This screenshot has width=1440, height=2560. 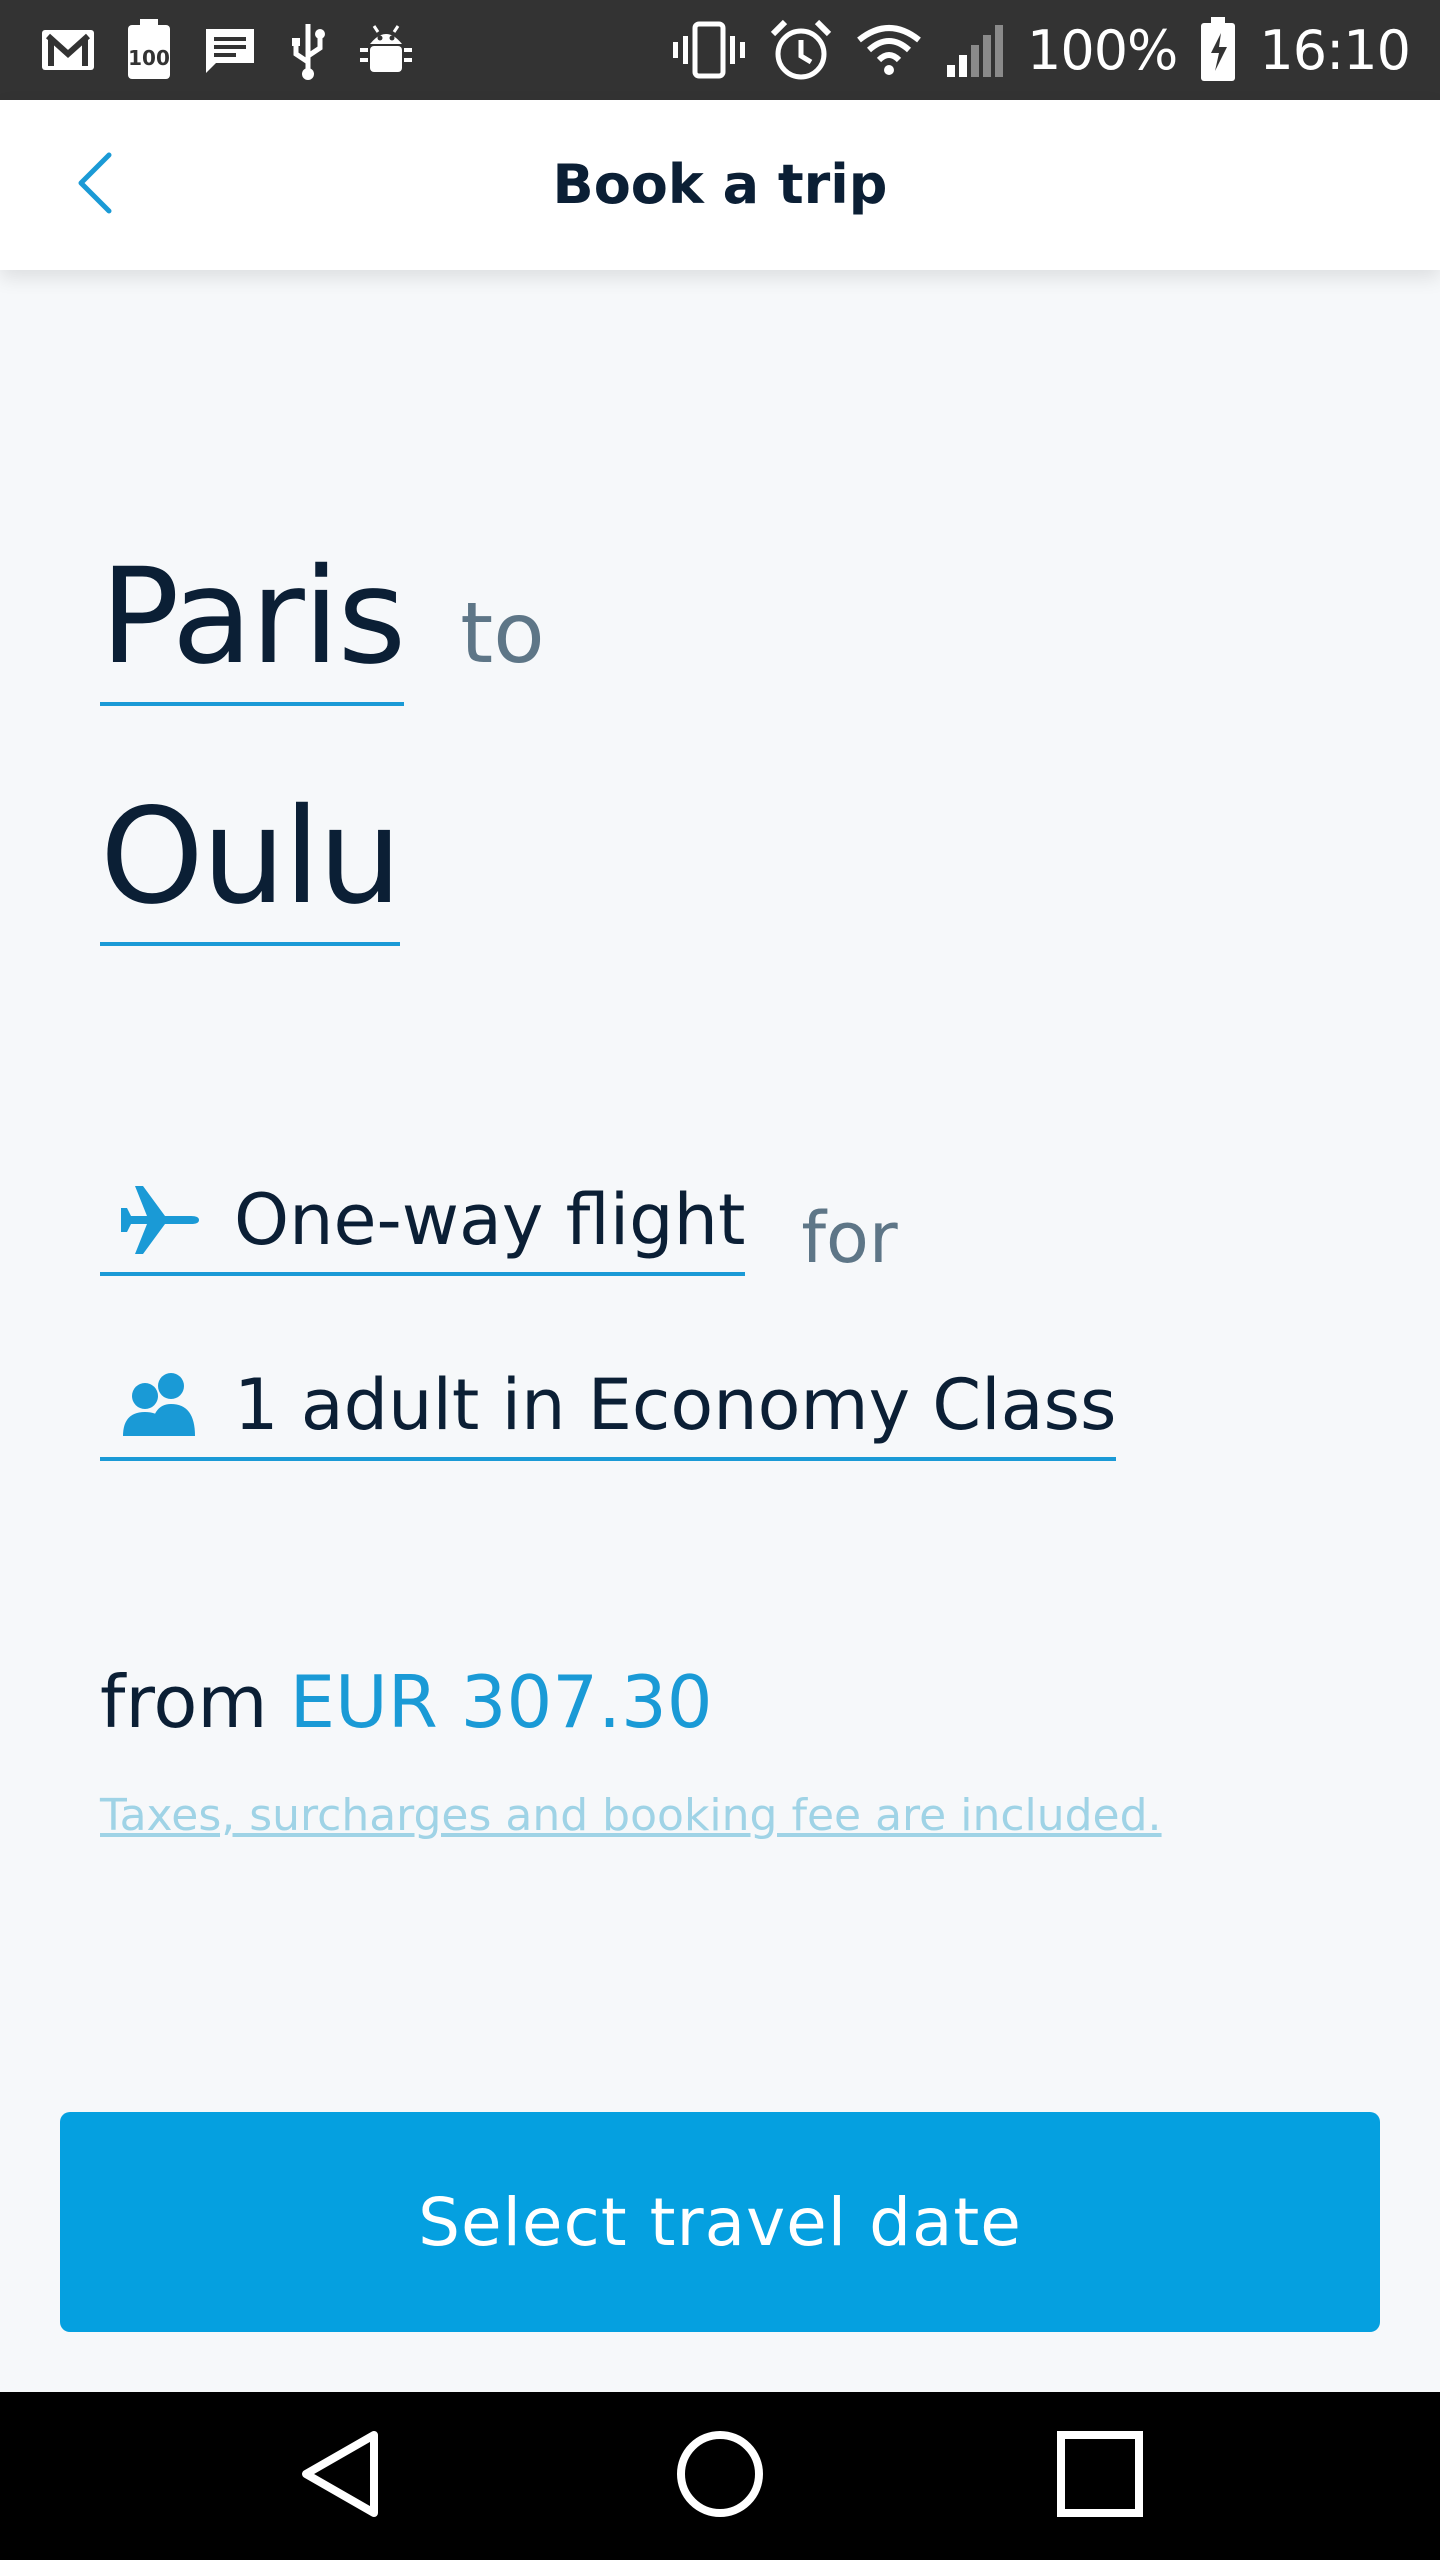 What do you see at coordinates (308, 50) in the screenshot?
I see `usb-icon` at bounding box center [308, 50].